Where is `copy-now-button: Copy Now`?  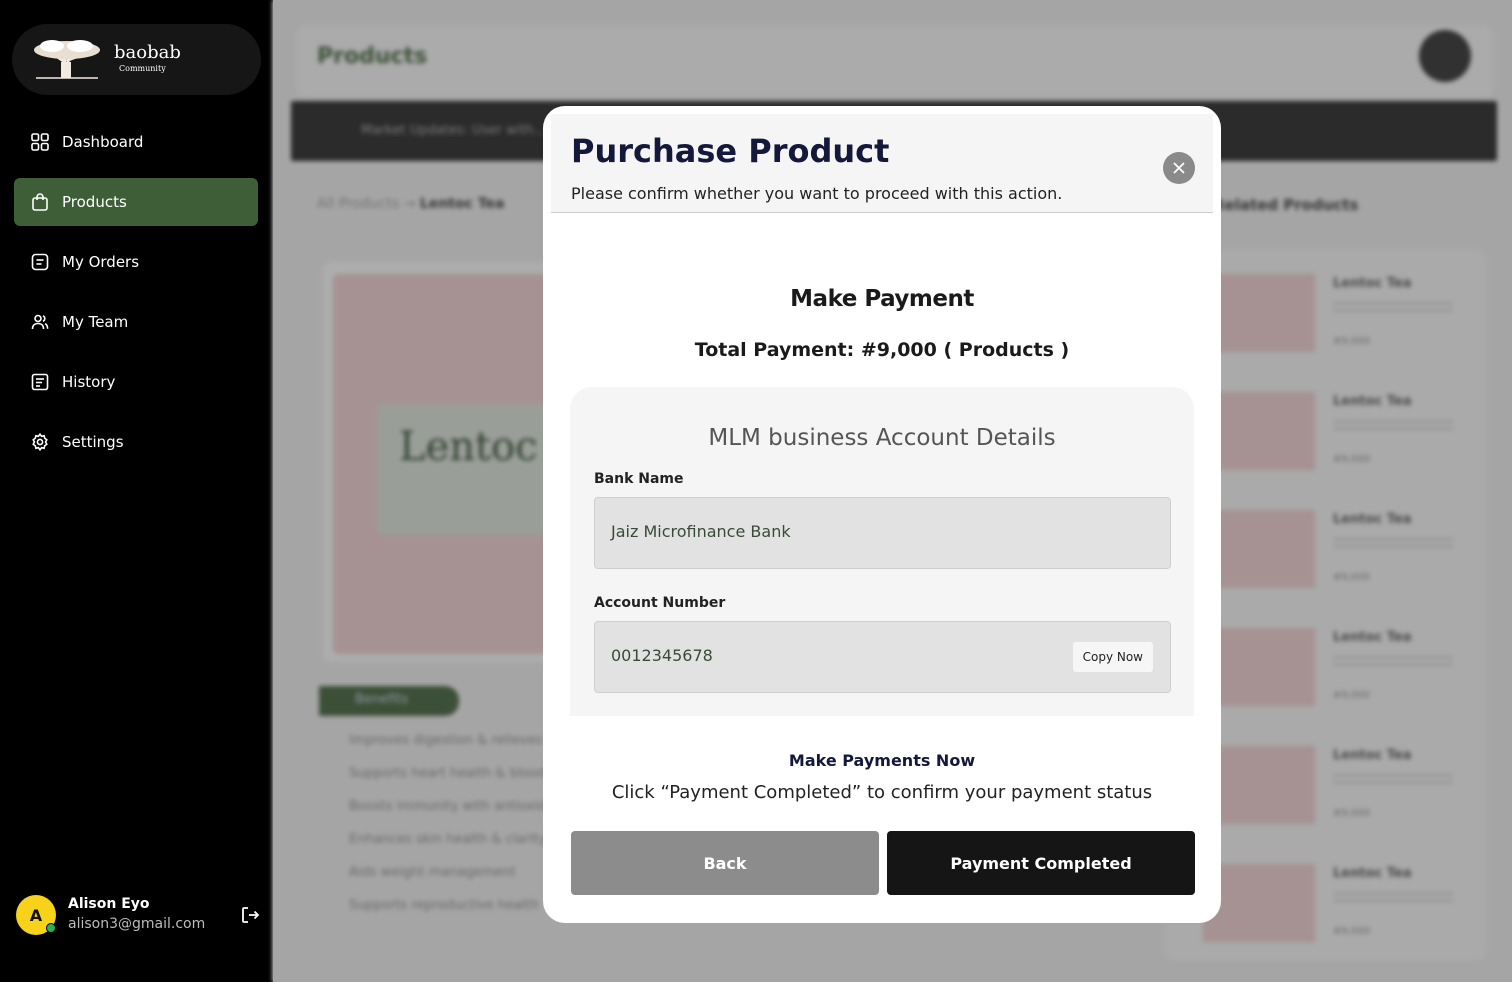 copy-now-button: Copy Now is located at coordinates (1112, 657).